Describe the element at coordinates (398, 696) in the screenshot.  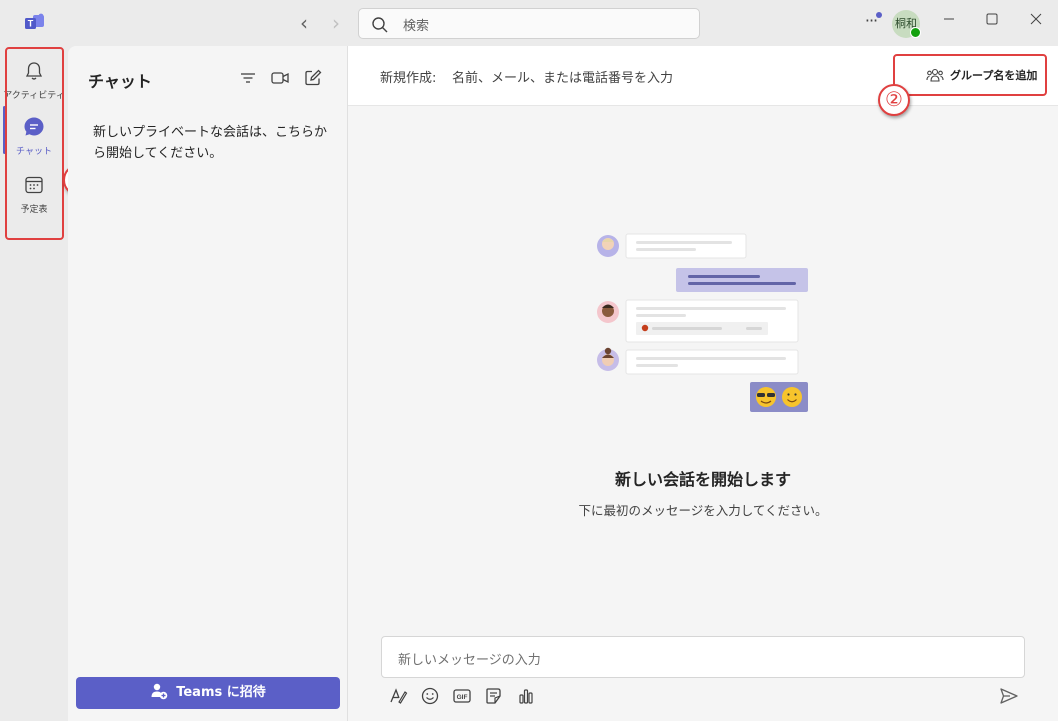
I see `format-icon` at that location.